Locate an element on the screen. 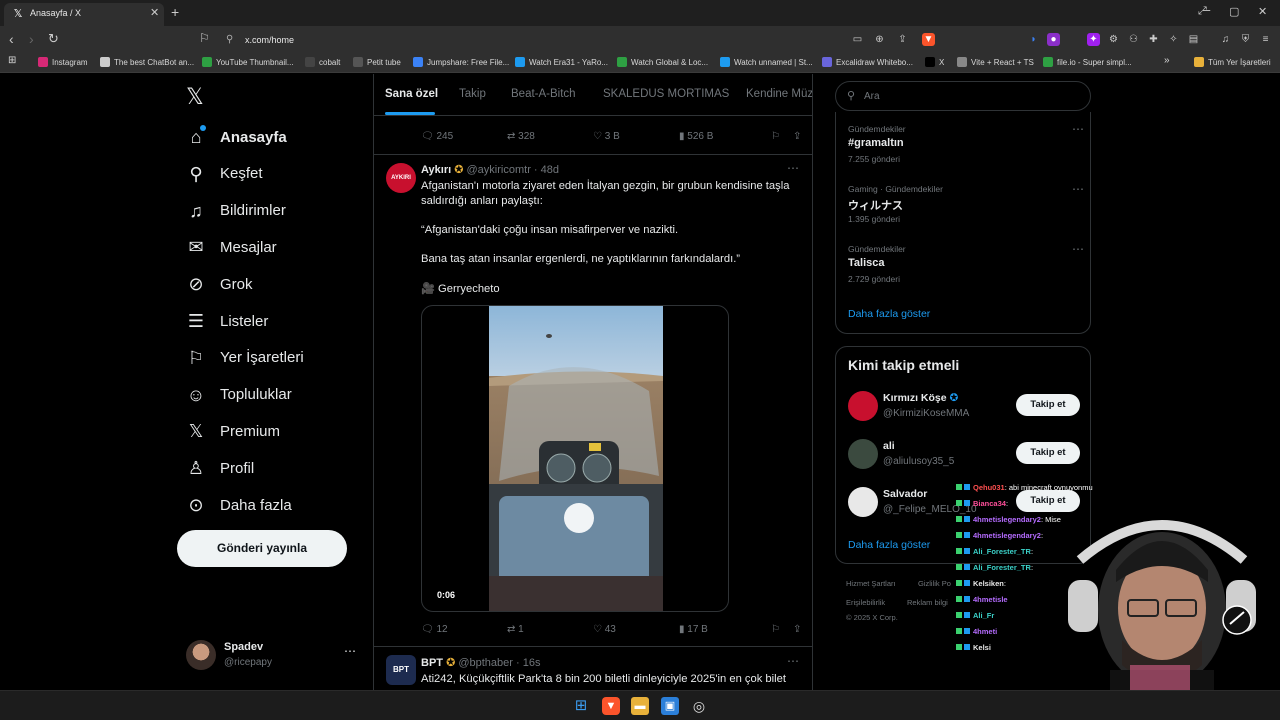 The height and width of the screenshot is (720, 1280). new-tab-icon: + is located at coordinates (175, 12).